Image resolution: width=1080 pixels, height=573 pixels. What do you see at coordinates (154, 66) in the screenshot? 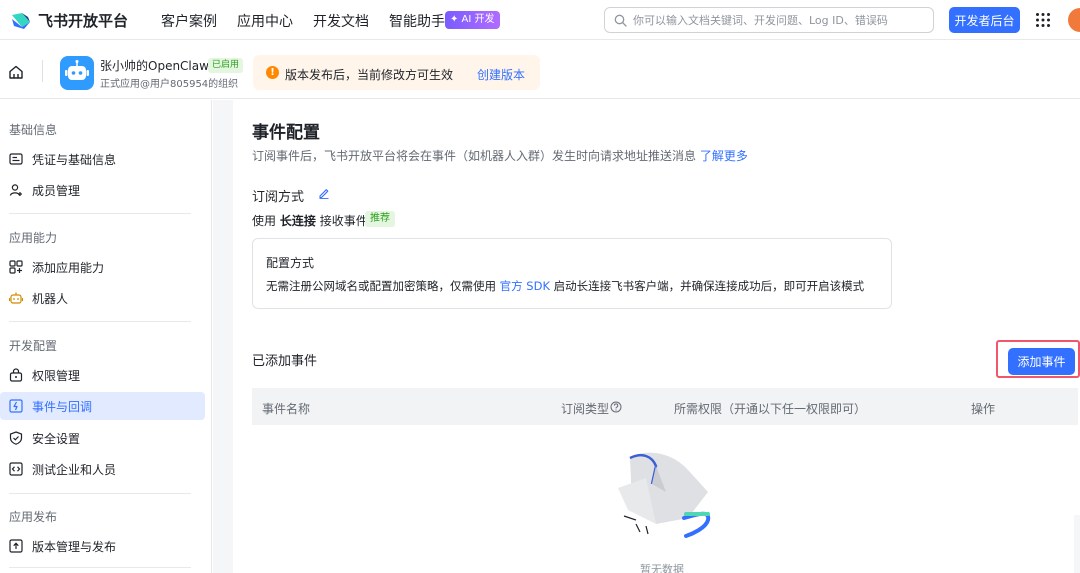
I see `app-name: 张小帅的OpenClaw` at bounding box center [154, 66].